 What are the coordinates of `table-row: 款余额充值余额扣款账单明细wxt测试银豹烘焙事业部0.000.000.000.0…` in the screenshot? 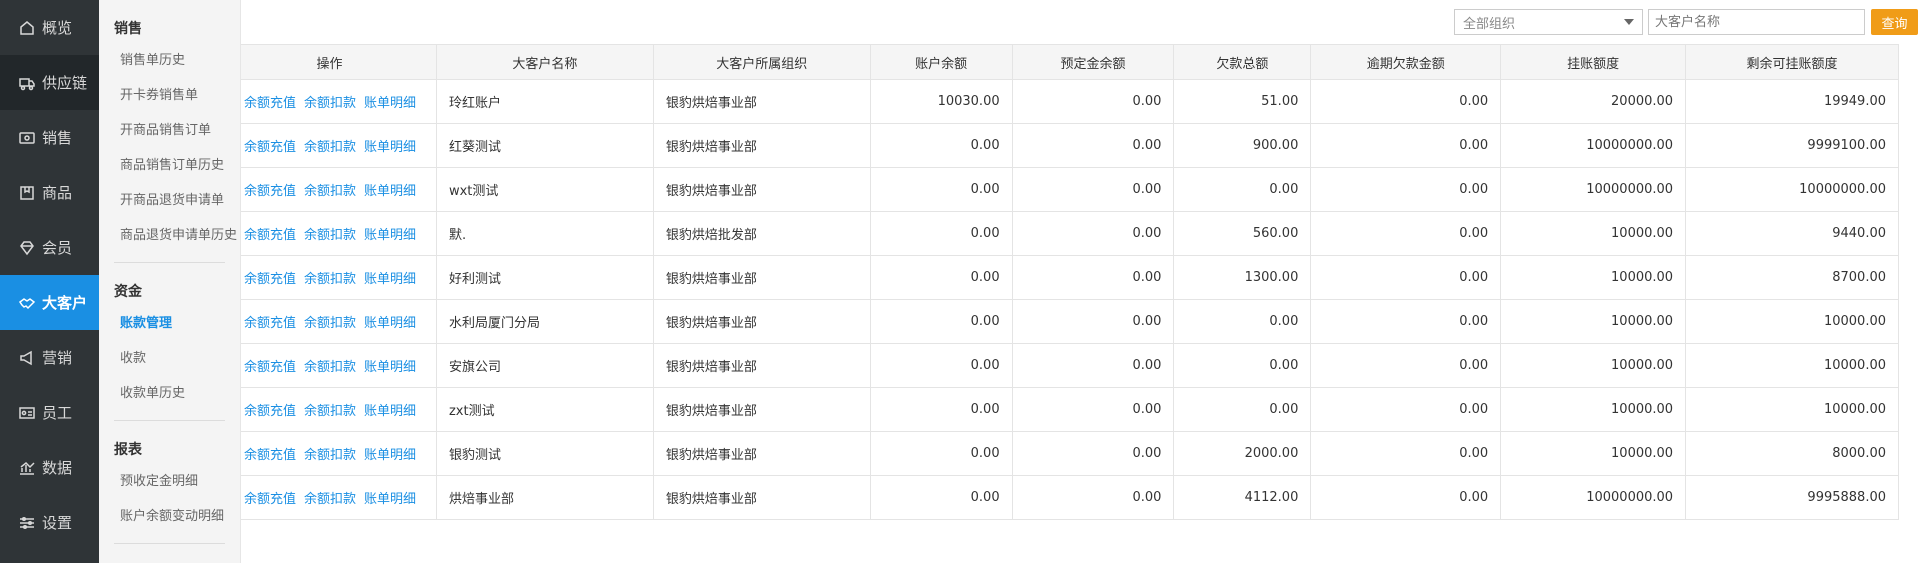 It's located at (1070, 189).